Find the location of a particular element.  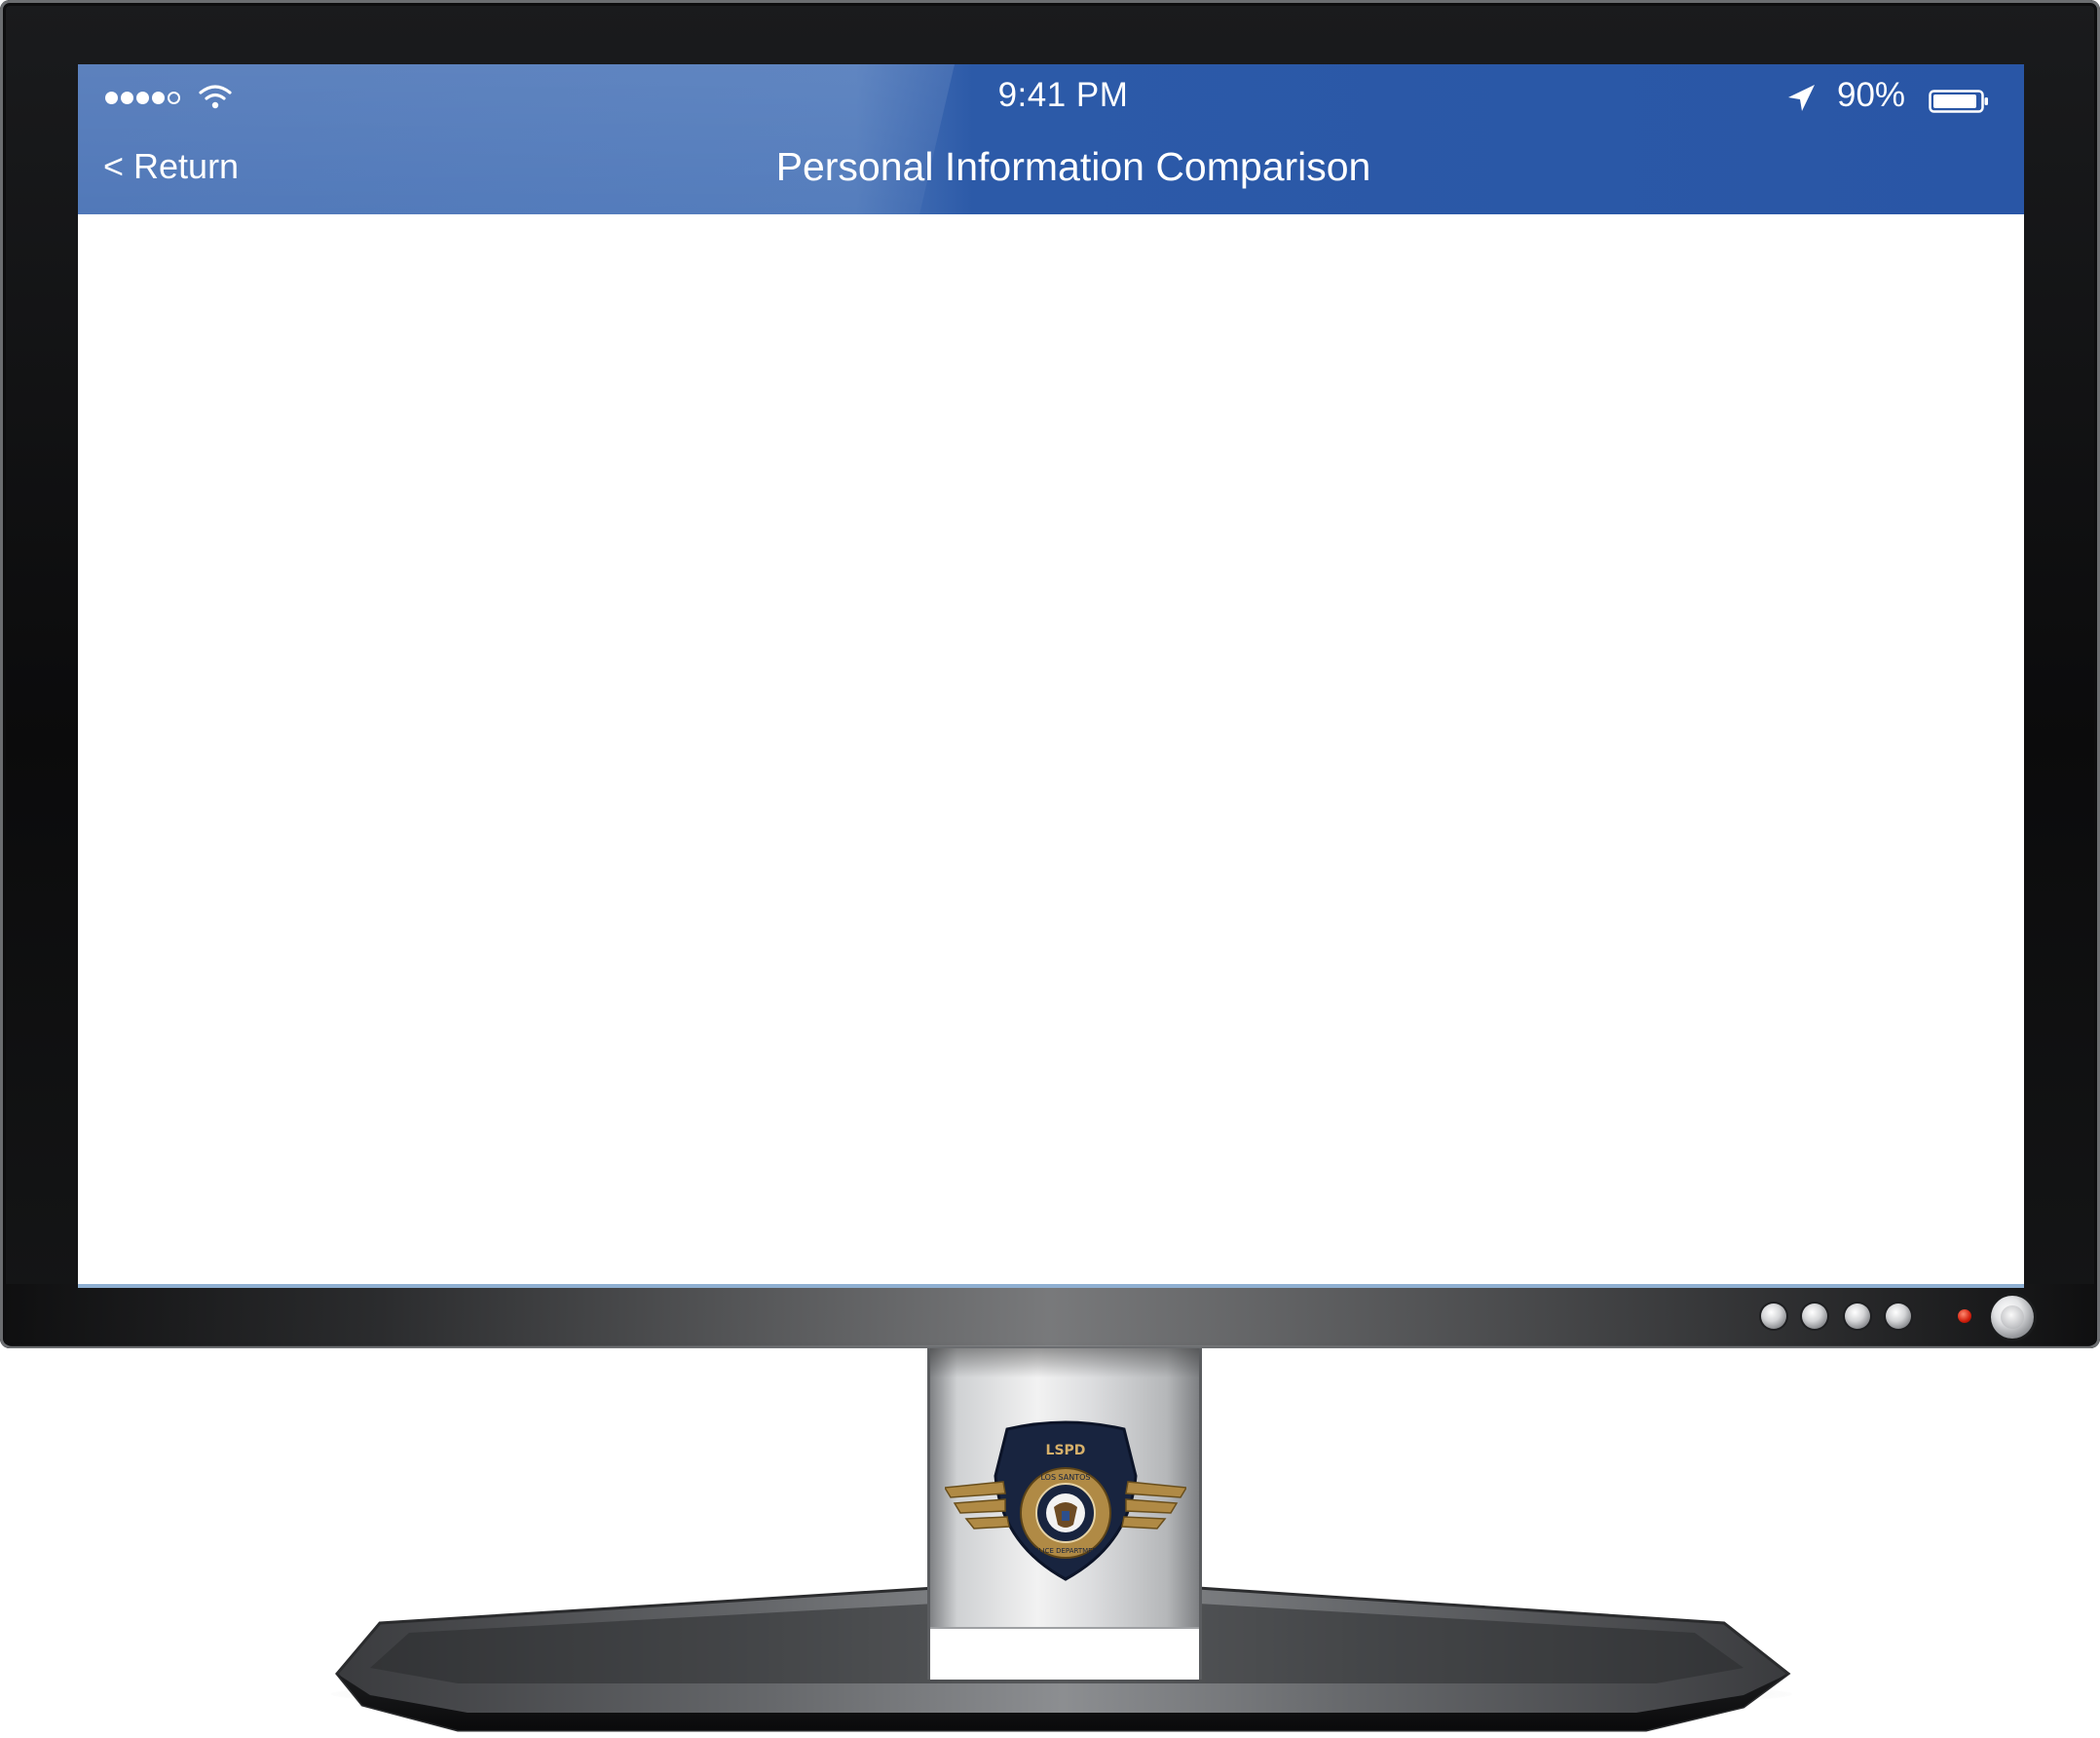

neck-bottom is located at coordinates (1064, 1653).